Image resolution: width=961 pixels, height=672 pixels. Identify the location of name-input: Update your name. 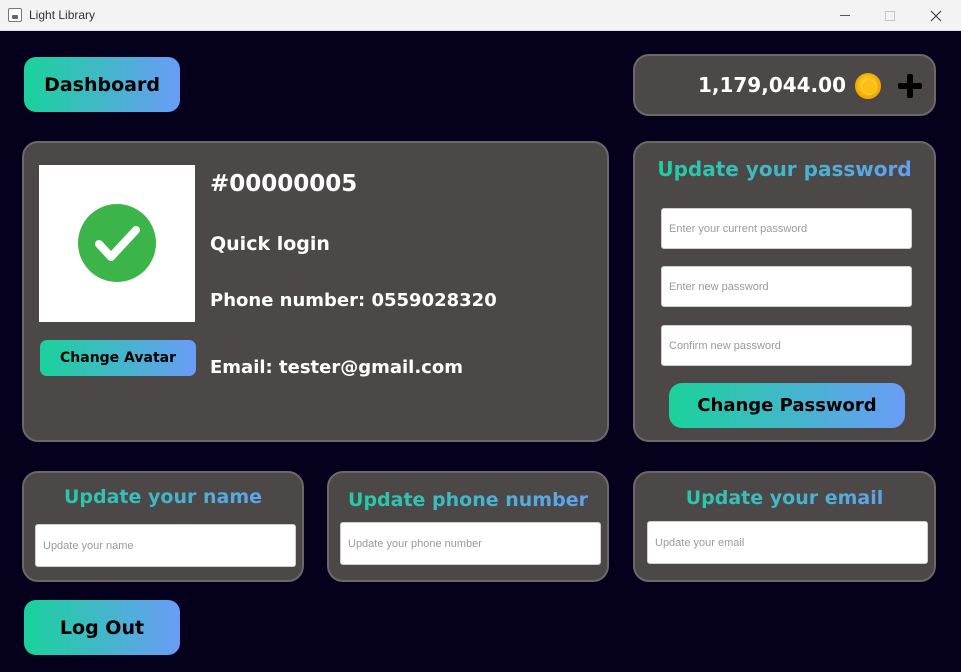
(165, 545).